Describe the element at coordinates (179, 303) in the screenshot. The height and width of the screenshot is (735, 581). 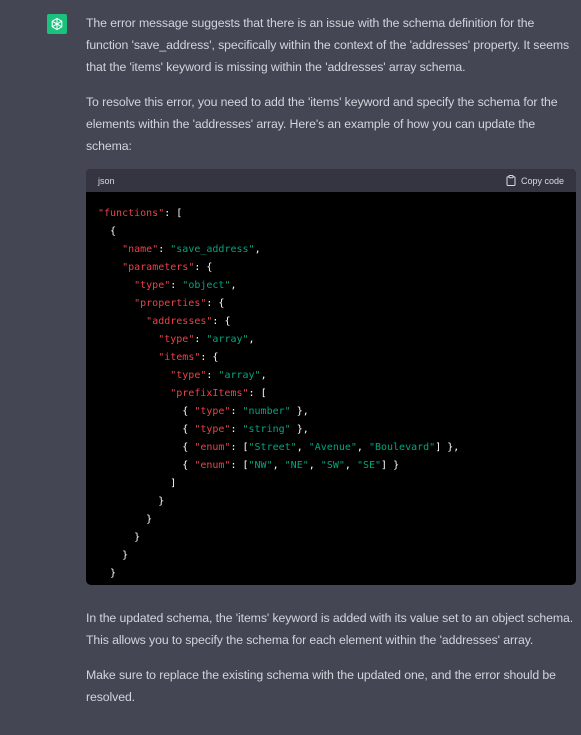
I see `code-line: "properties": {` at that location.